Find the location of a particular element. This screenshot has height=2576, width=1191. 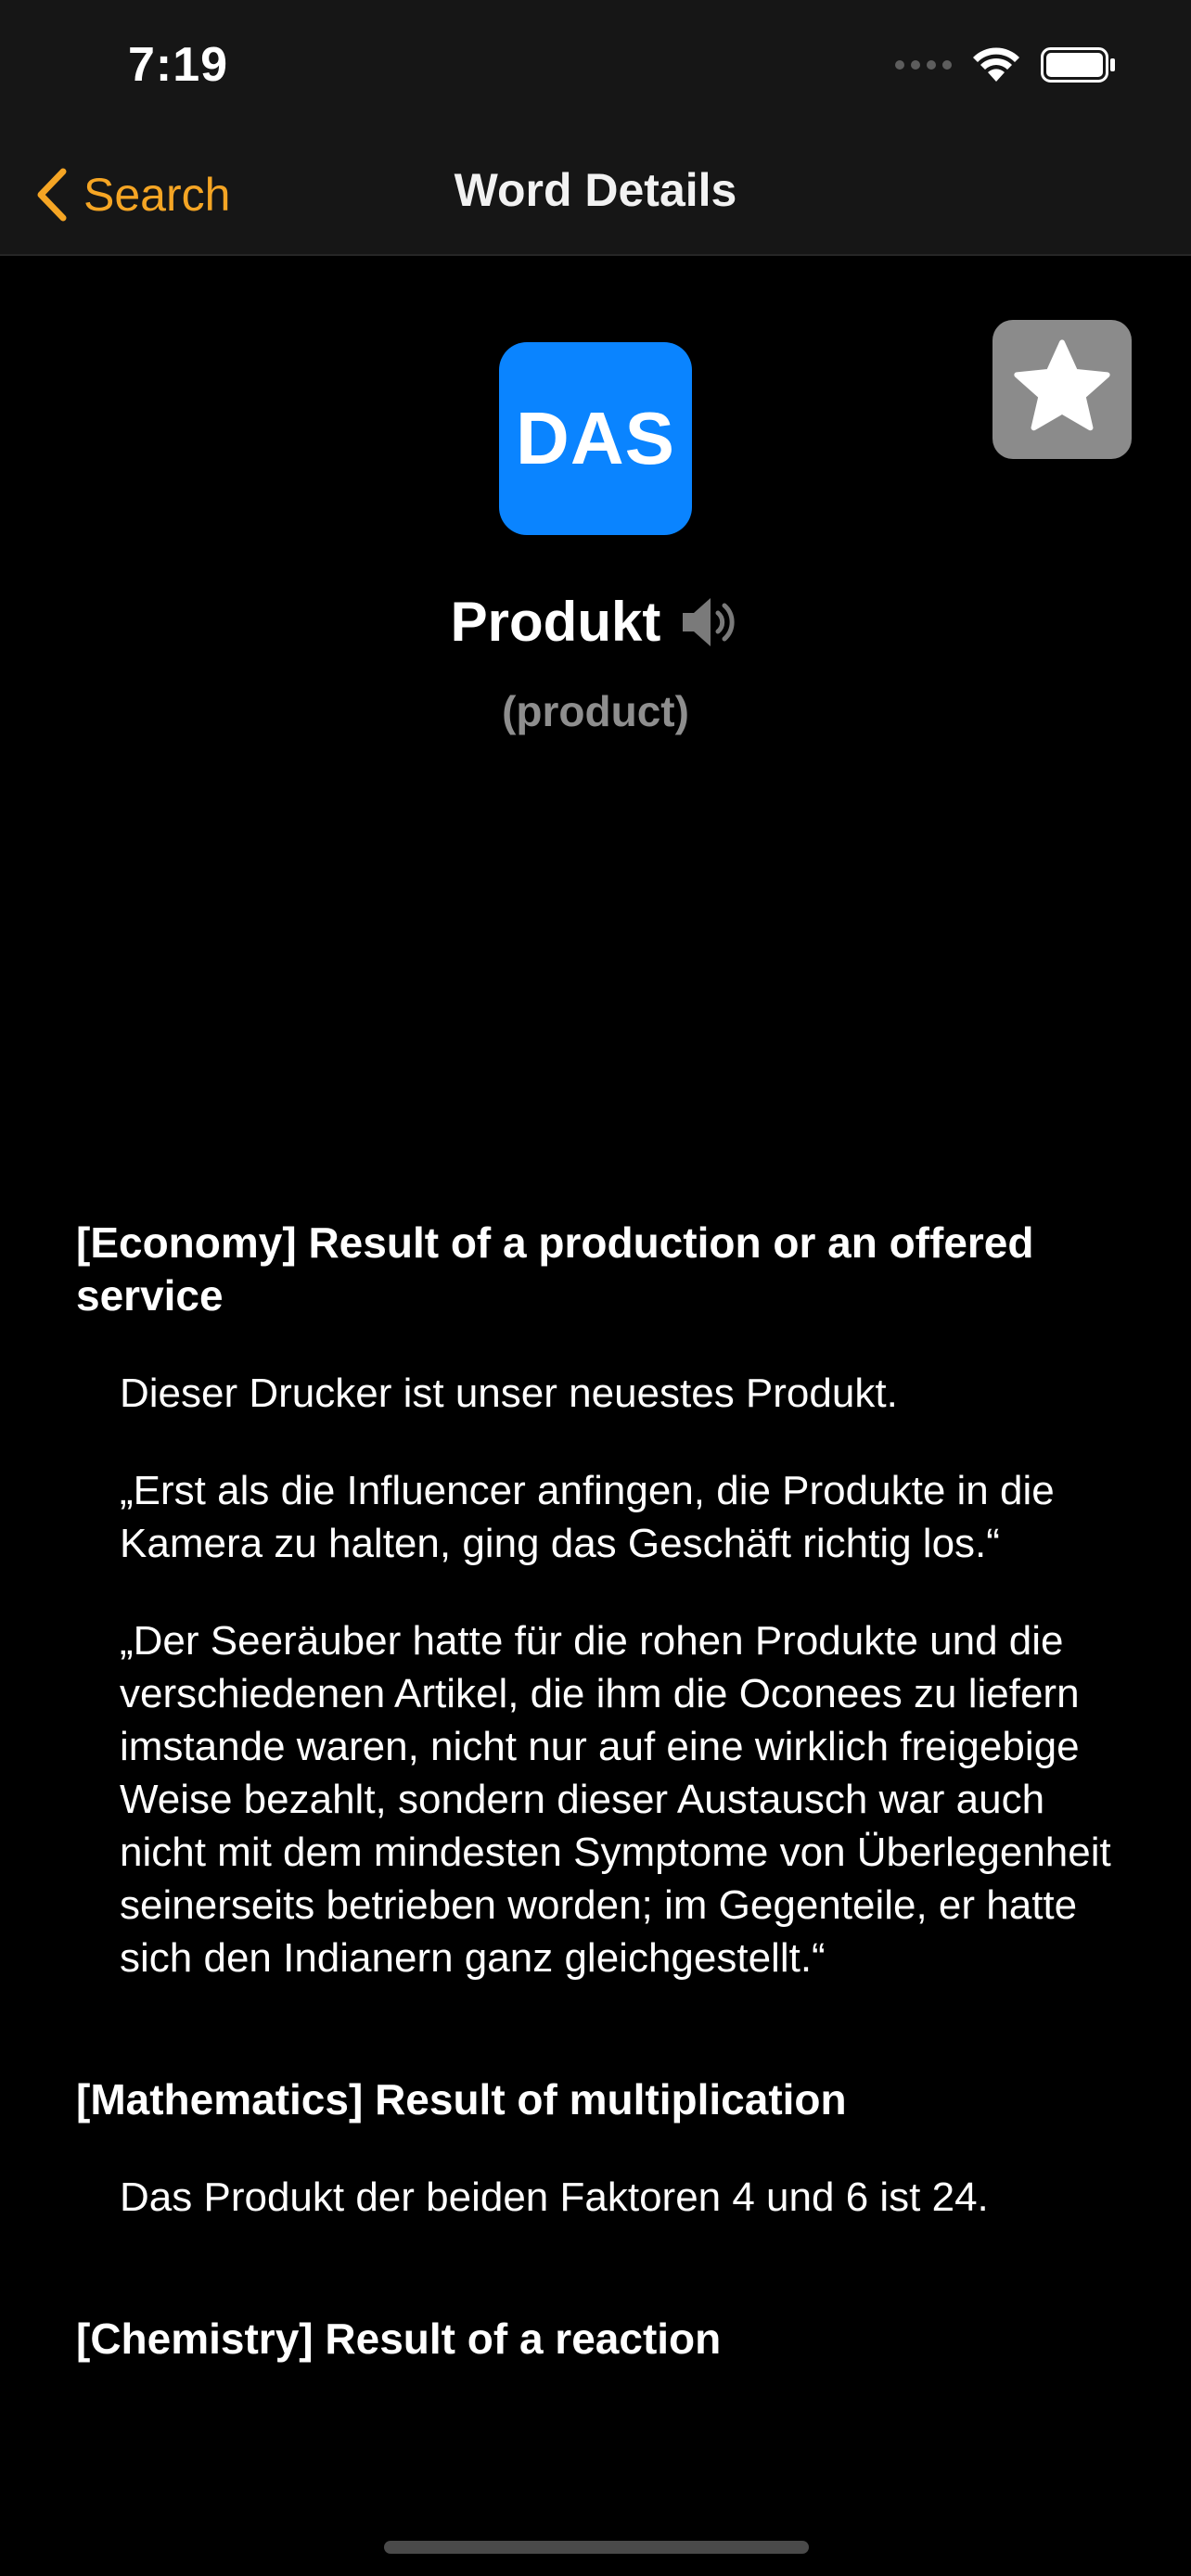

definition-heading: [Mathematics] Result of multiplication is located at coordinates (462, 2099).